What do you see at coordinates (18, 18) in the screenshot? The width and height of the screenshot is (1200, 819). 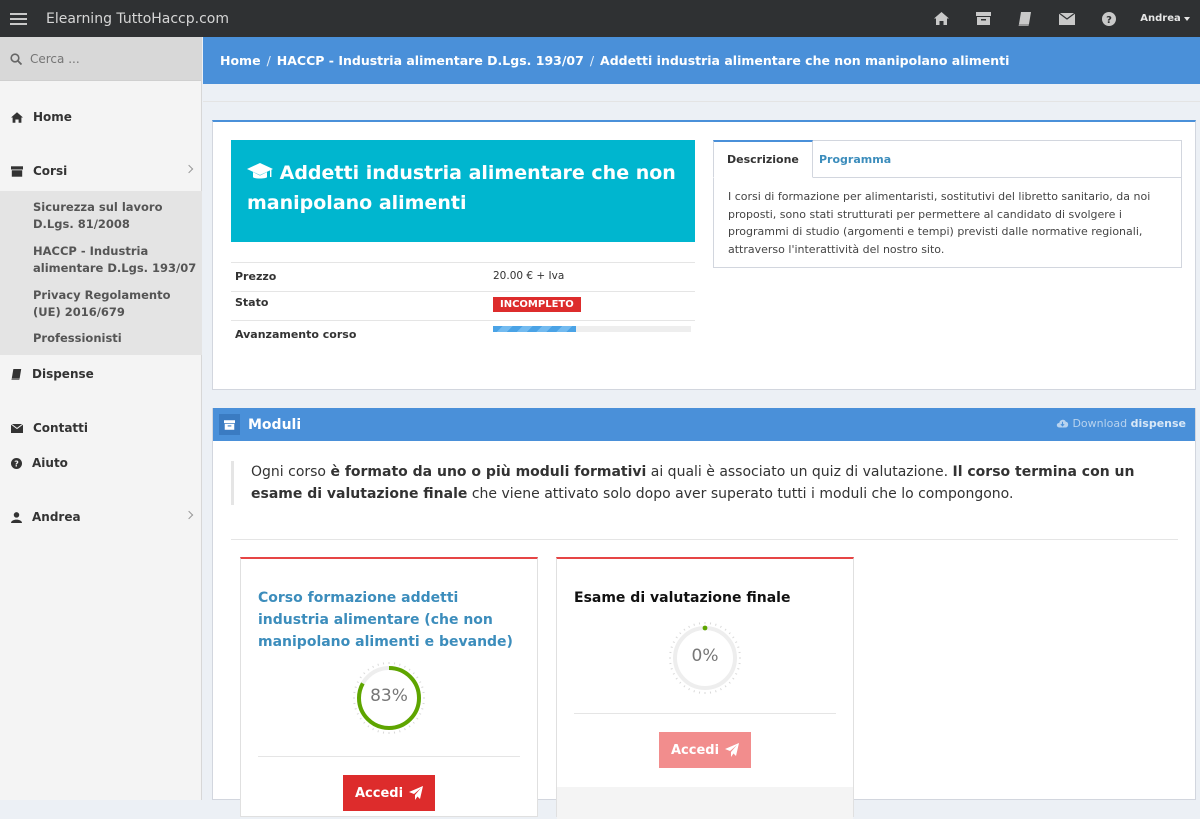 I see `menu-toggle-icon` at bounding box center [18, 18].